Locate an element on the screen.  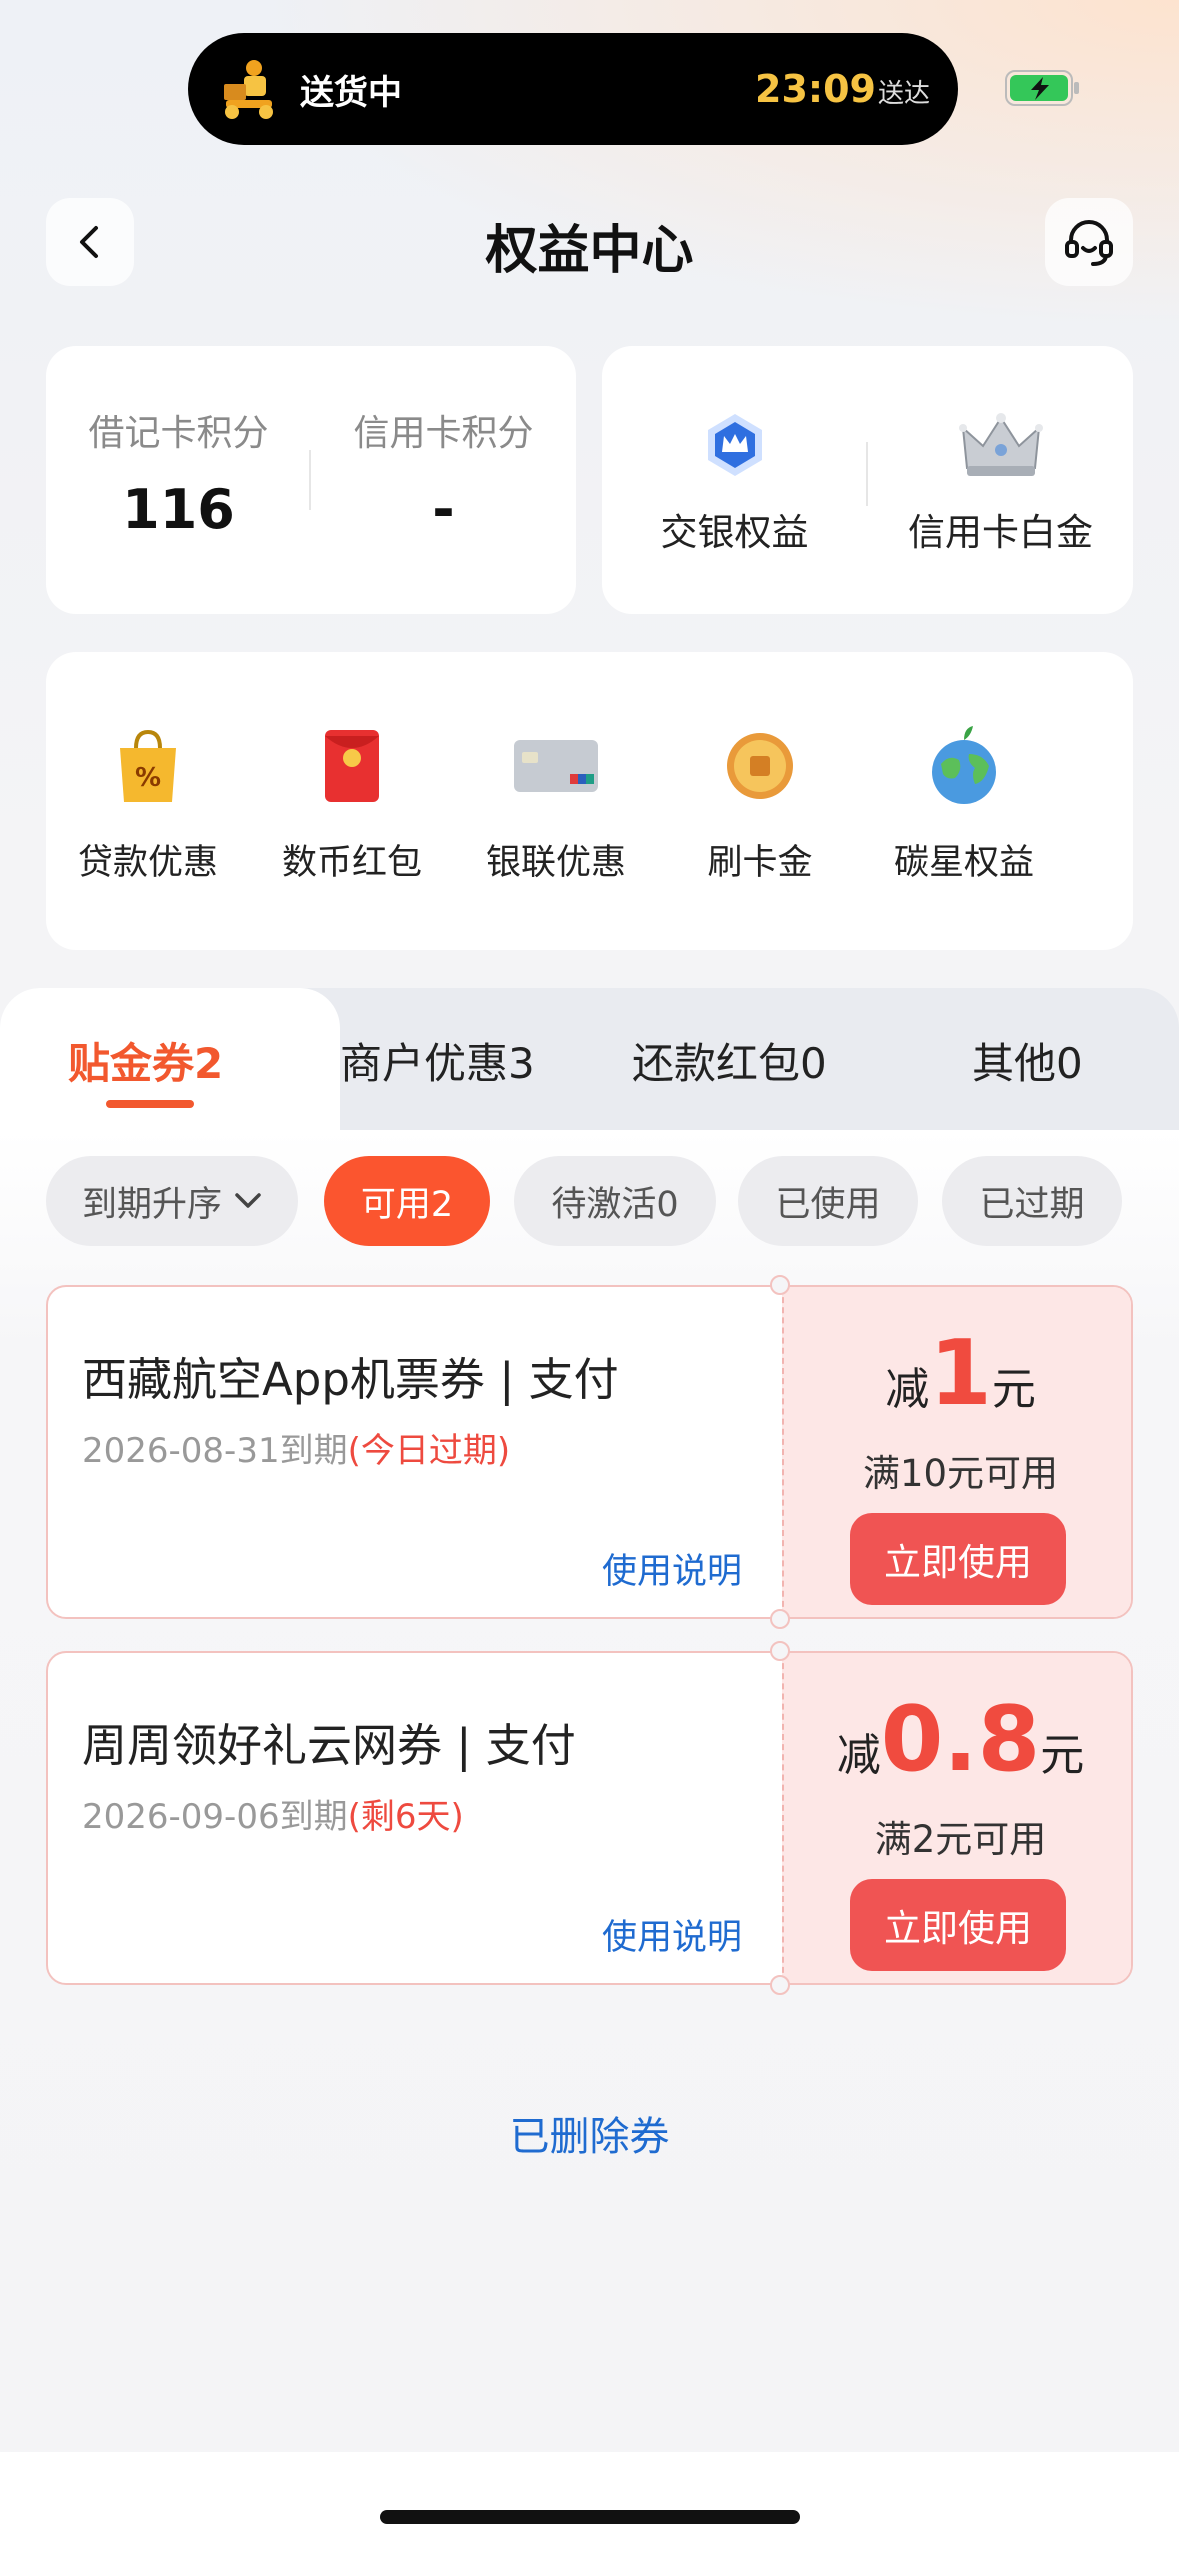
debit-points-label: 借记卡积分 is located at coordinates (178, 433).